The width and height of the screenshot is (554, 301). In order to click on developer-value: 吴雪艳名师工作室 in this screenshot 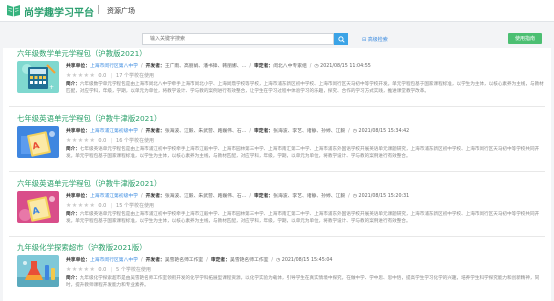, I will do `click(184, 260)`.